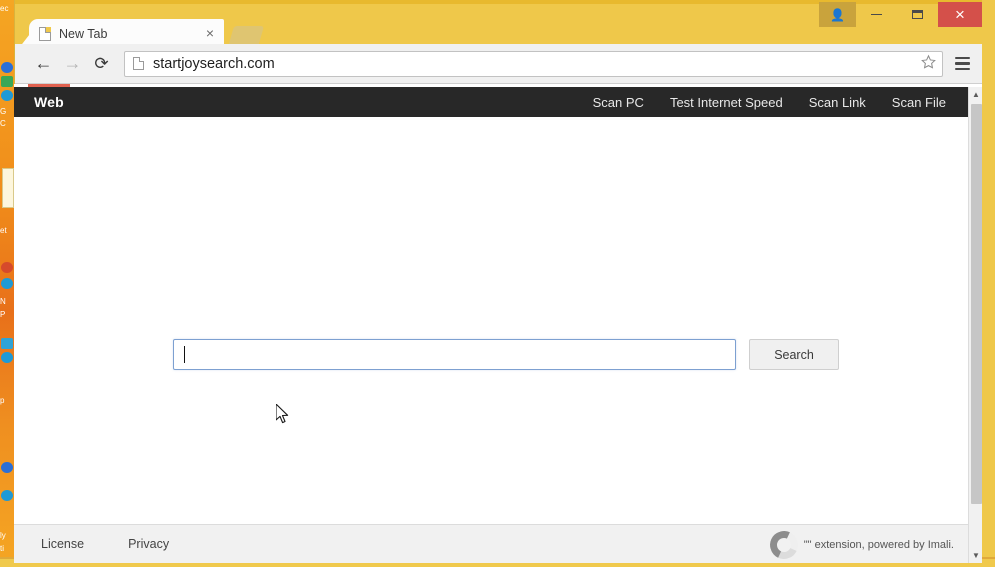 The height and width of the screenshot is (567, 995). What do you see at coordinates (878, 545) in the screenshot?
I see `extension-credit-text: "" extension, powered by Imali.` at bounding box center [878, 545].